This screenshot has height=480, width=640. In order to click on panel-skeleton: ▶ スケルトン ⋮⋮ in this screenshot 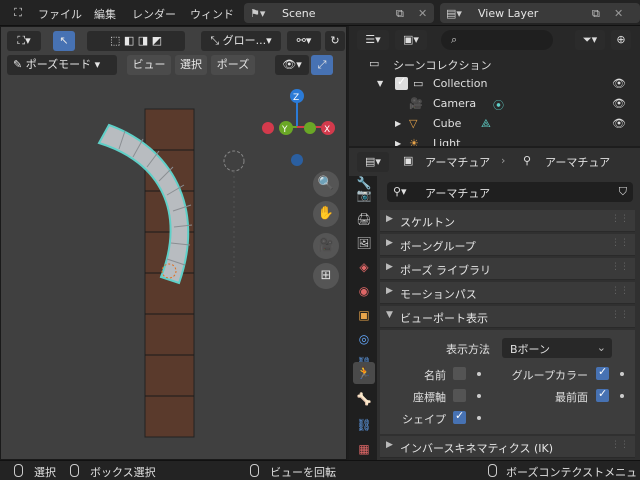, I will do `click(507, 221)`.